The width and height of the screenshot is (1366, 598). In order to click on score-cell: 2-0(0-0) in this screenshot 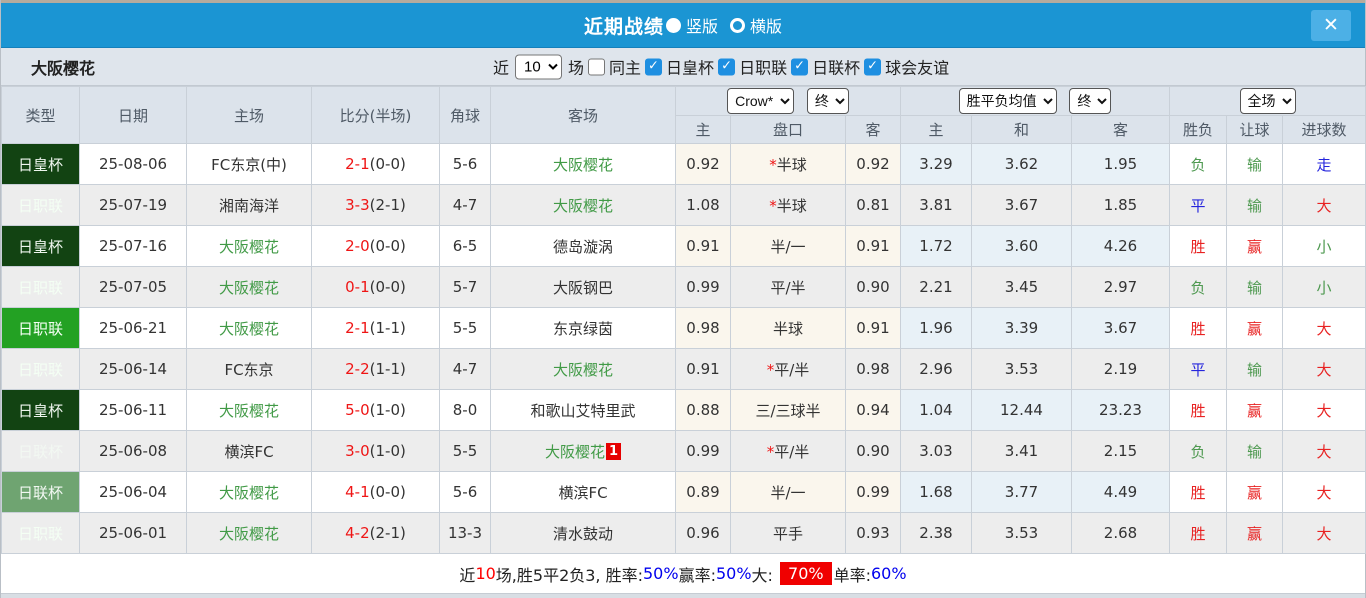, I will do `click(375, 246)`.